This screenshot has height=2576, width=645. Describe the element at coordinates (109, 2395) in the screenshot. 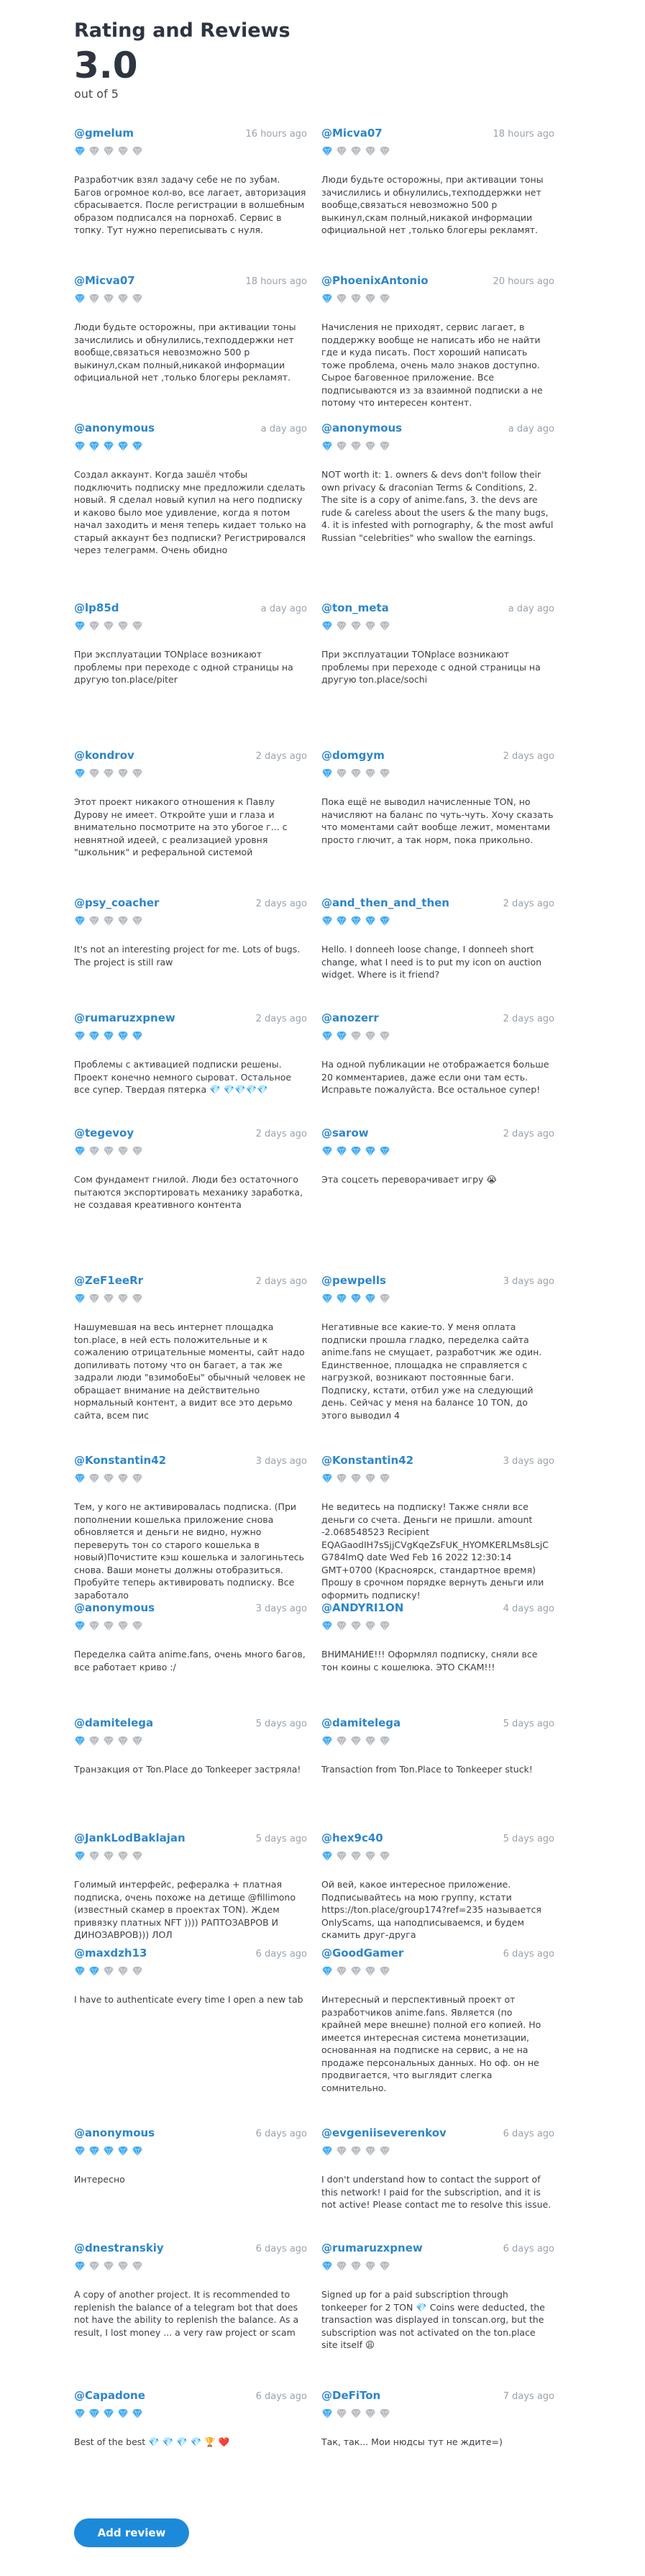

I see `review-author-link: @Capadone` at that location.